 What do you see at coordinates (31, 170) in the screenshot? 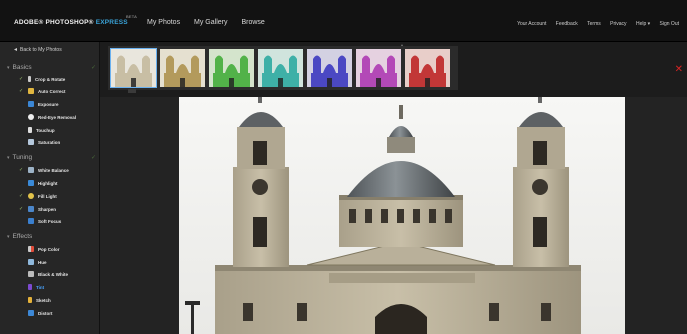
I see `white-balance-icon` at bounding box center [31, 170].